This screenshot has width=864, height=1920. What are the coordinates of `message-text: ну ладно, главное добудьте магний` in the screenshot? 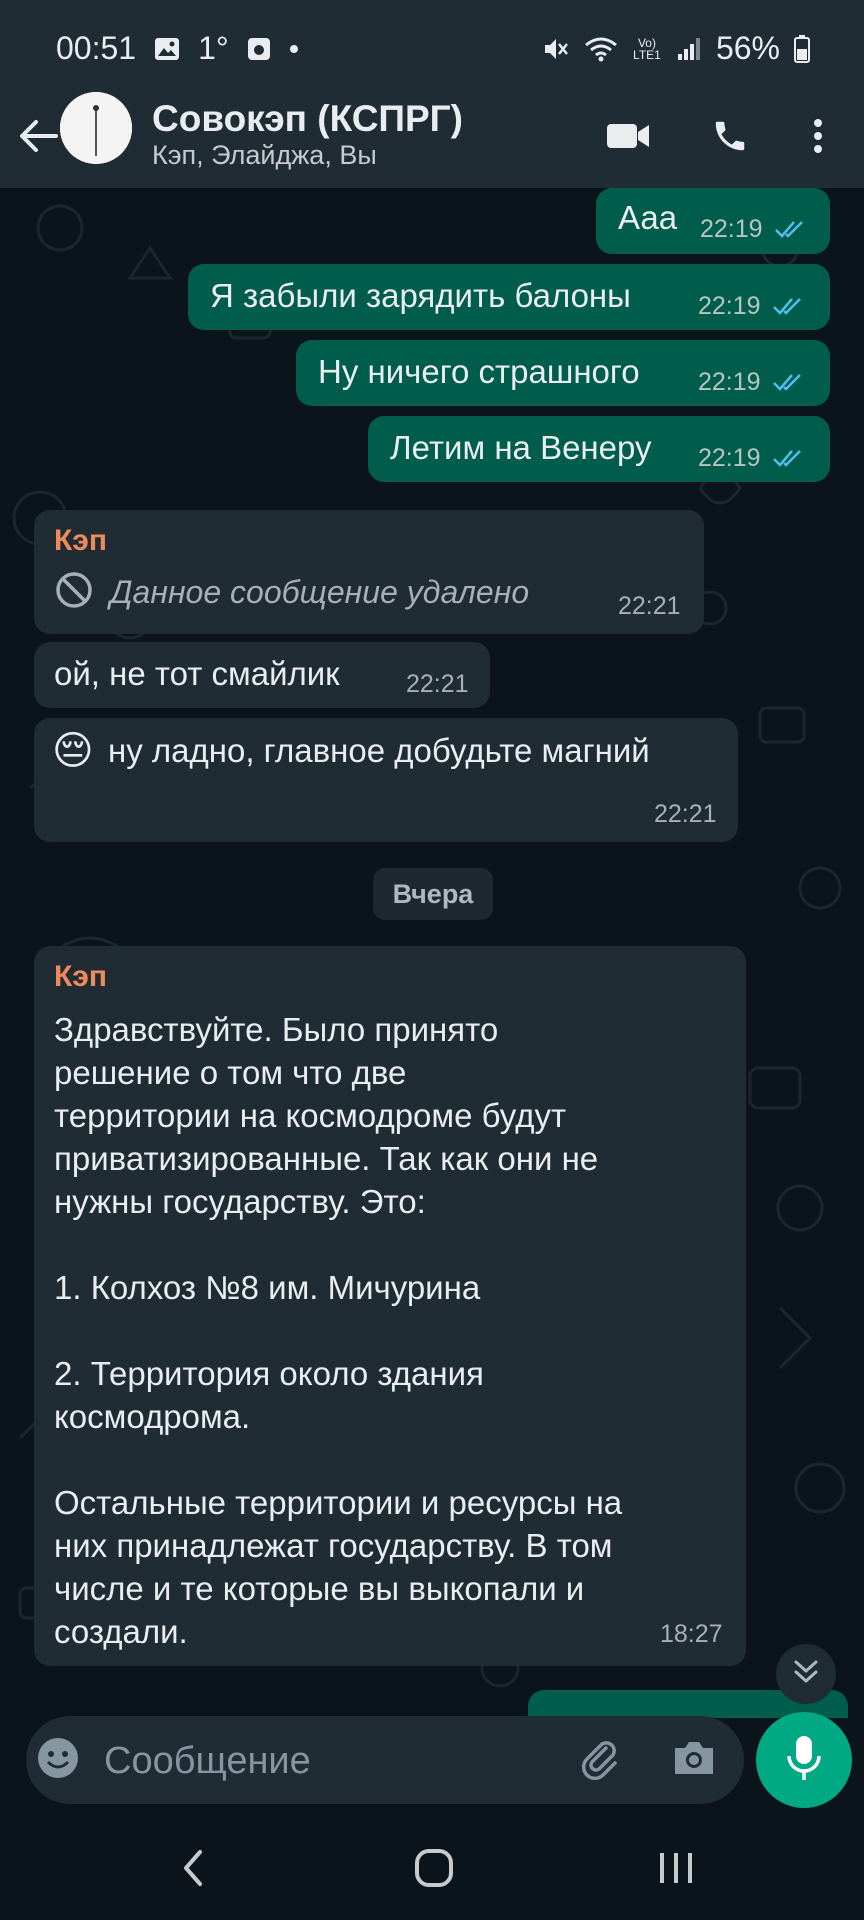 It's located at (379, 750).